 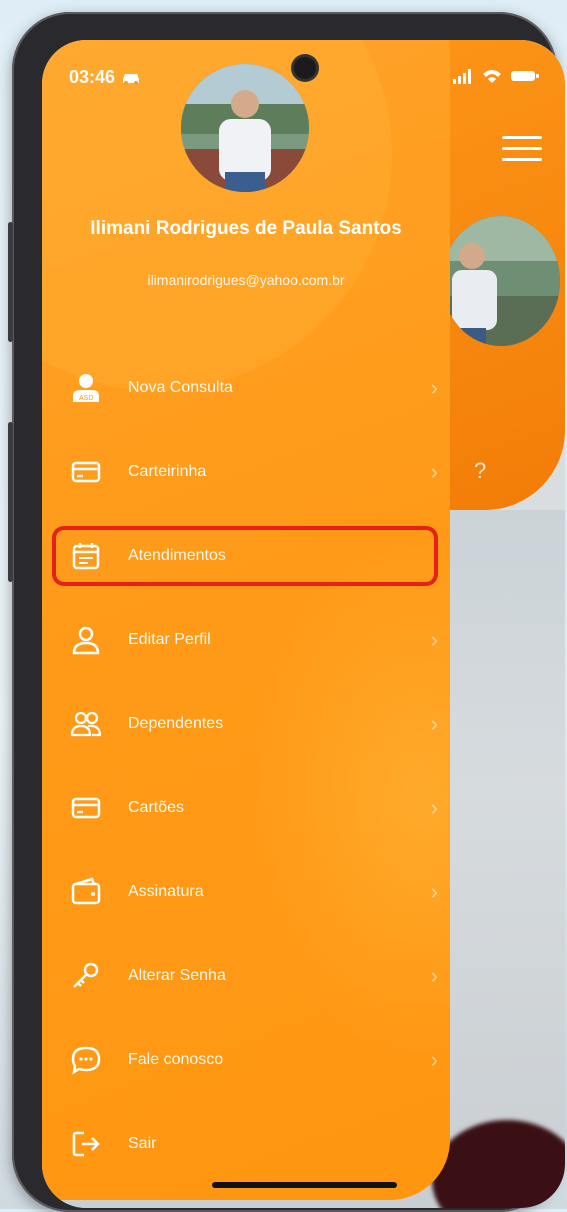 I want to click on menu-item-fale-conosco: Fale conosco ›, so click(x=247, y=1060).